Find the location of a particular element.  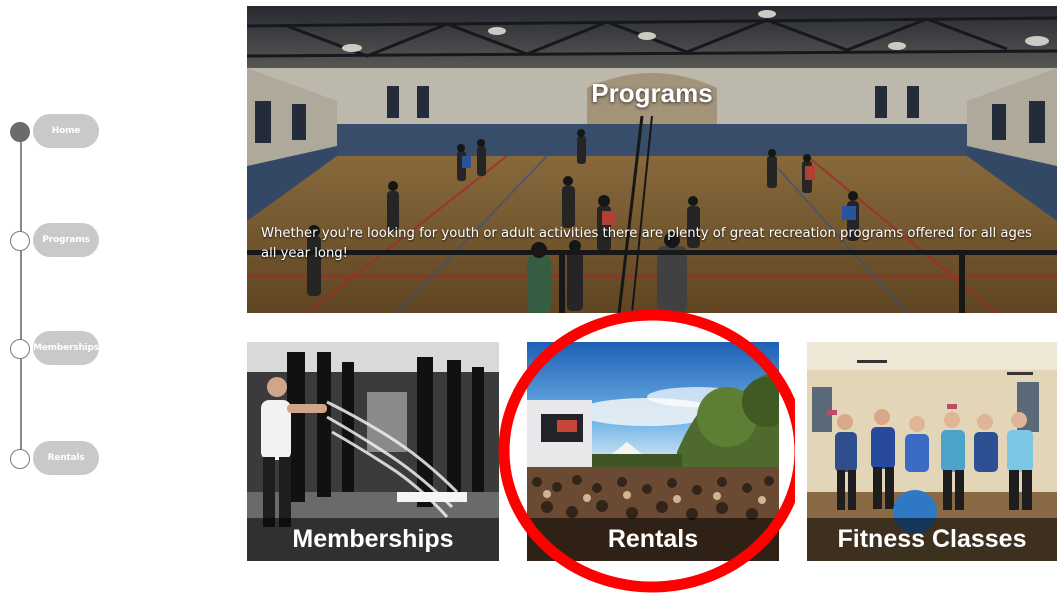

nav-item-label: Programs is located at coordinates (66, 240).